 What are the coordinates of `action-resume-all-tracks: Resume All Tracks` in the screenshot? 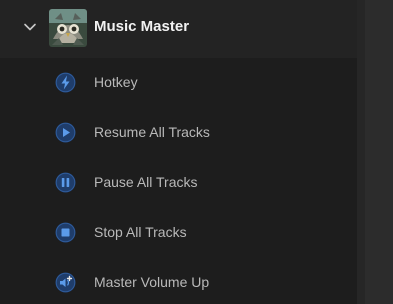 It's located at (178, 133).